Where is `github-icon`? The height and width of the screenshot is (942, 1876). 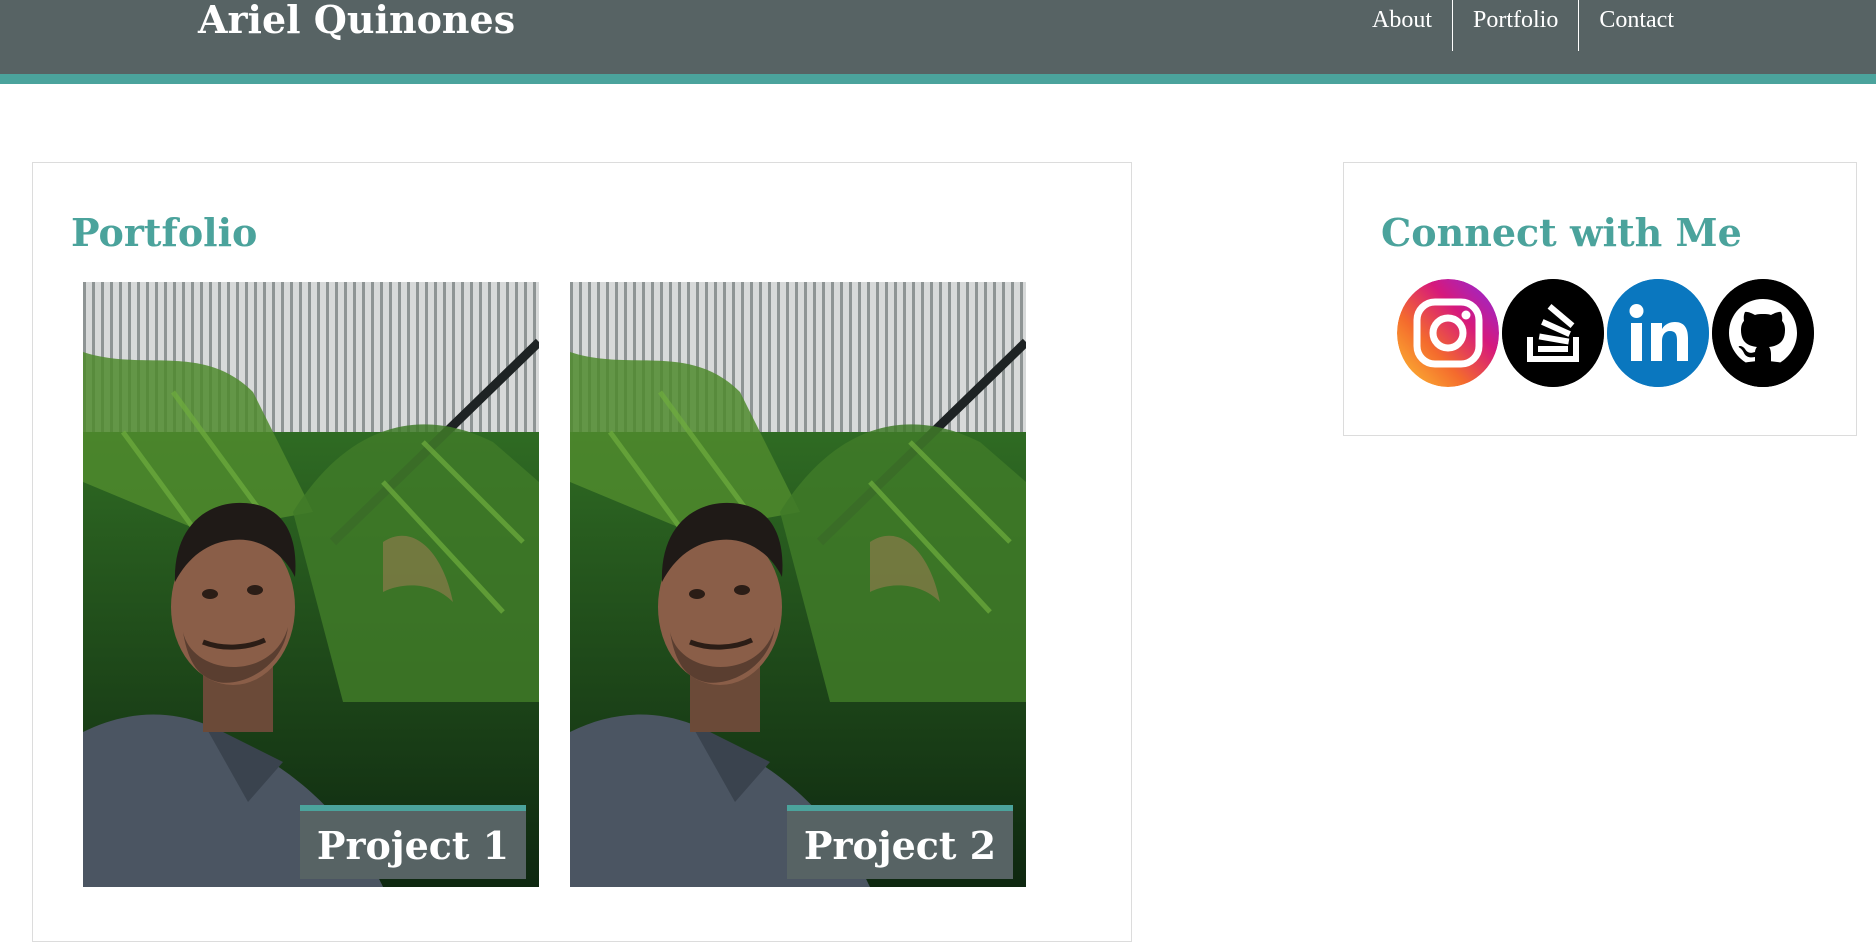
github-icon is located at coordinates (1763, 333).